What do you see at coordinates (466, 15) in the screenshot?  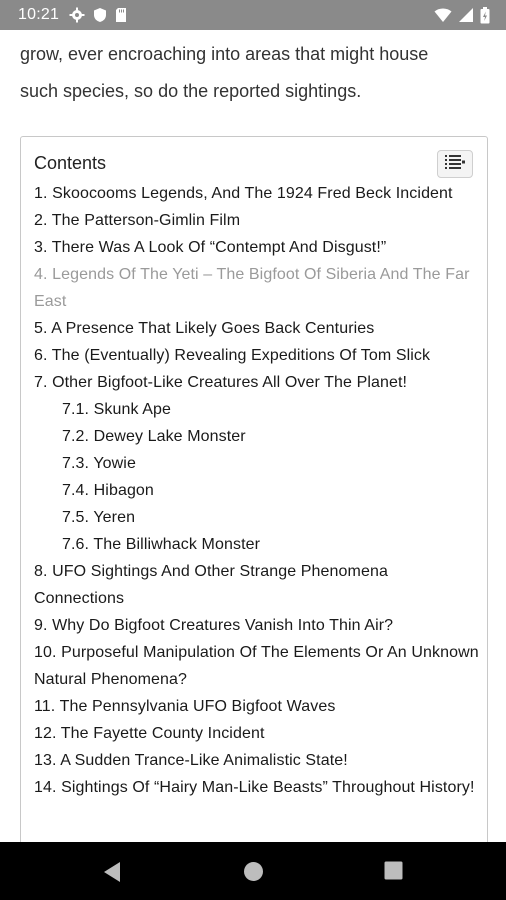 I see `signal-icon` at bounding box center [466, 15].